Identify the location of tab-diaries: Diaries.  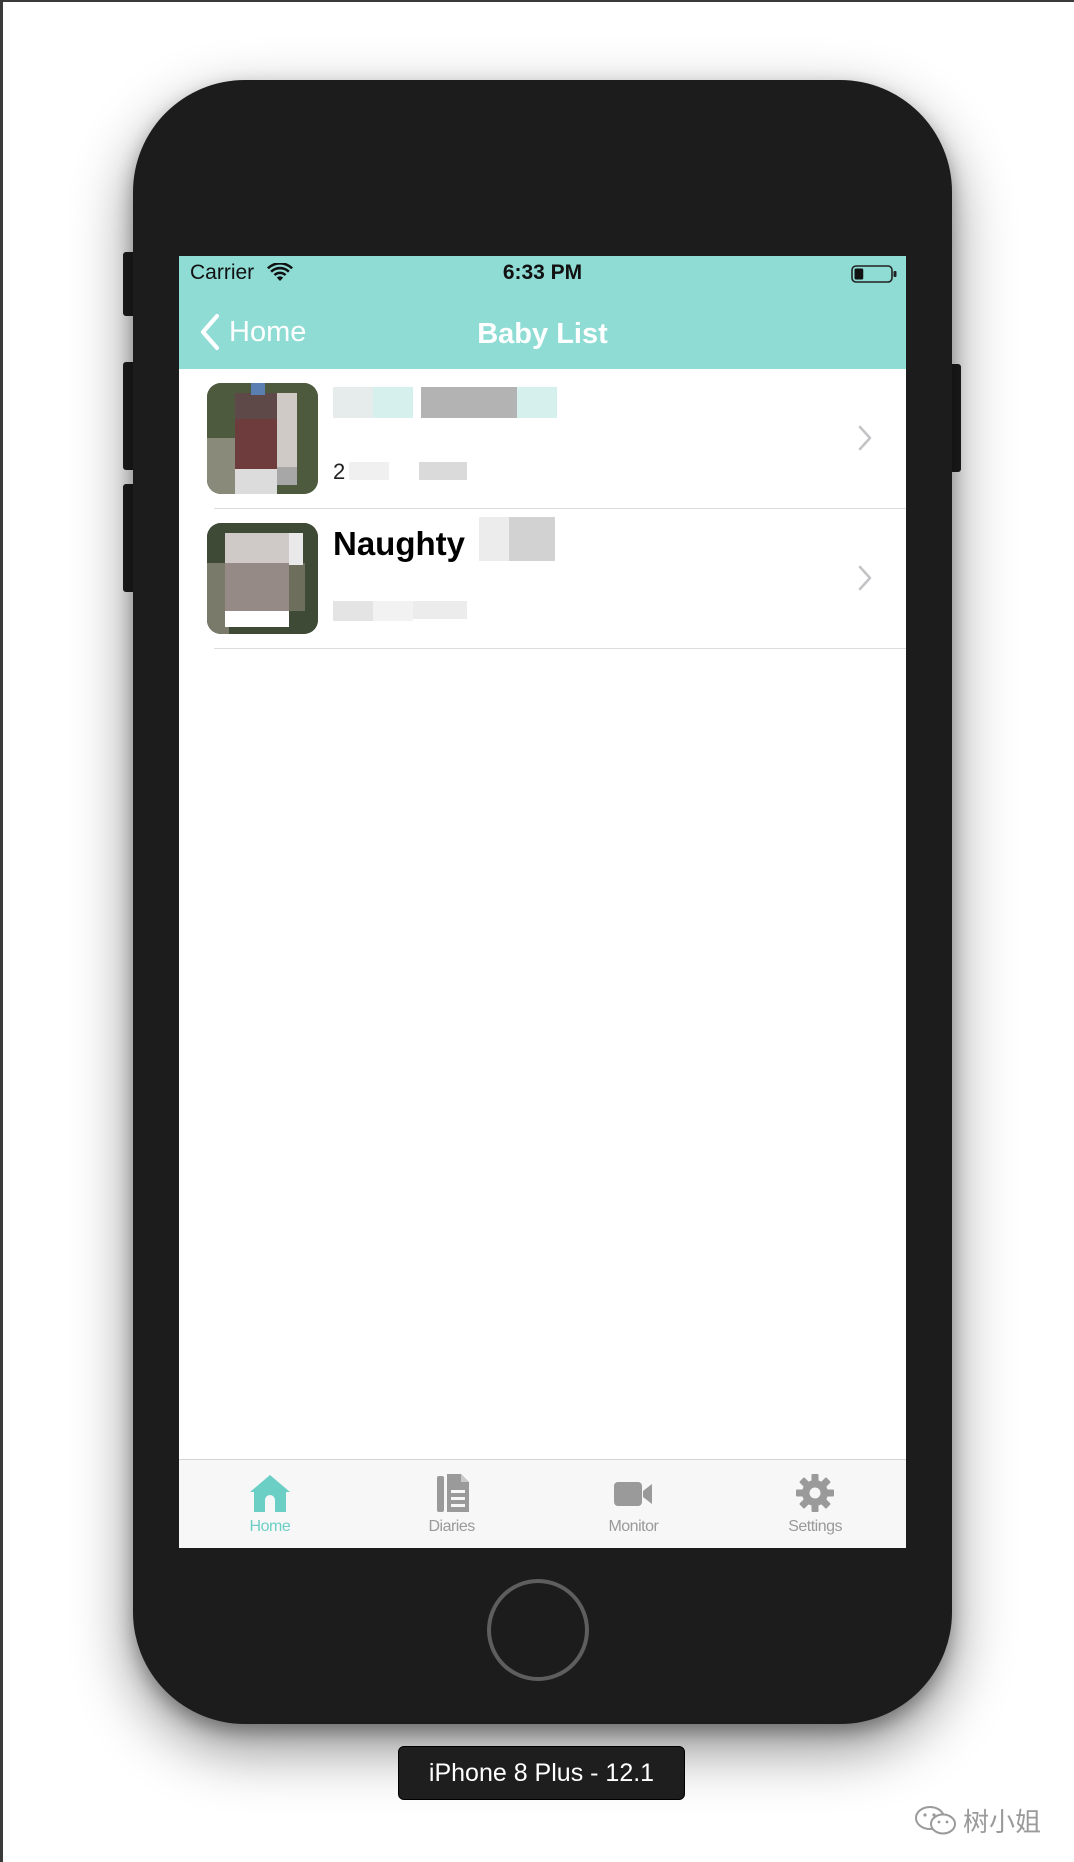
(452, 1504).